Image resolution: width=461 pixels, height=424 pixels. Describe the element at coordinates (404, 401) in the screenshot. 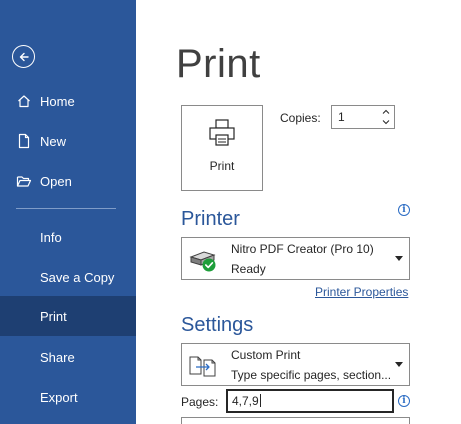

I see `pages-info-icon: i` at that location.